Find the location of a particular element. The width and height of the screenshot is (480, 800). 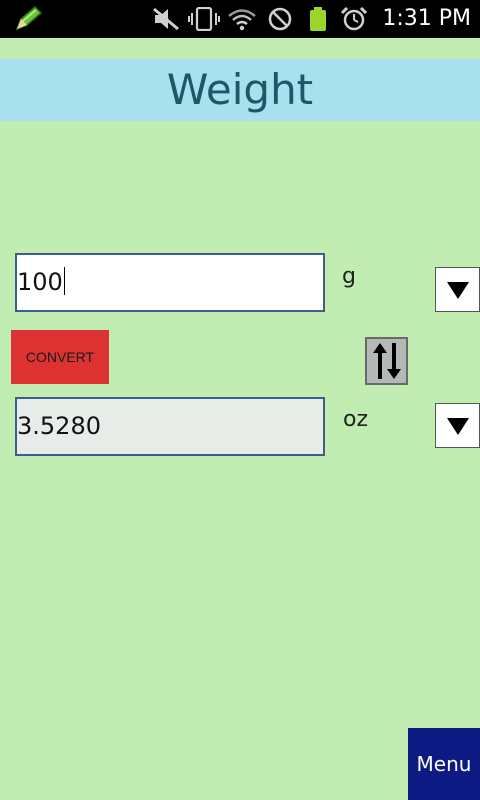

text-cursor is located at coordinates (64, 281).